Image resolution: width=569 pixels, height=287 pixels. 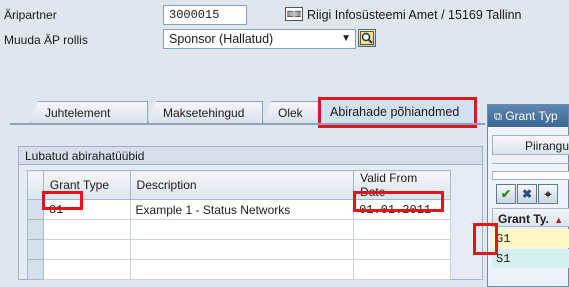 I want to click on close-icon: ✖, so click(x=527, y=194).